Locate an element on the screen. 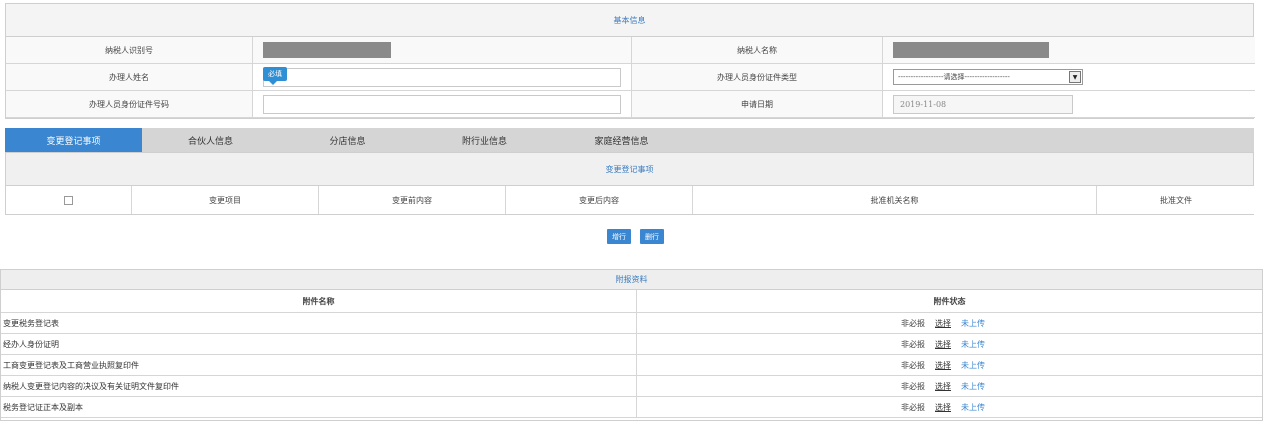  attachment-name: 工商变更登记表及工商营业执照复印件 is located at coordinates (319, 365).